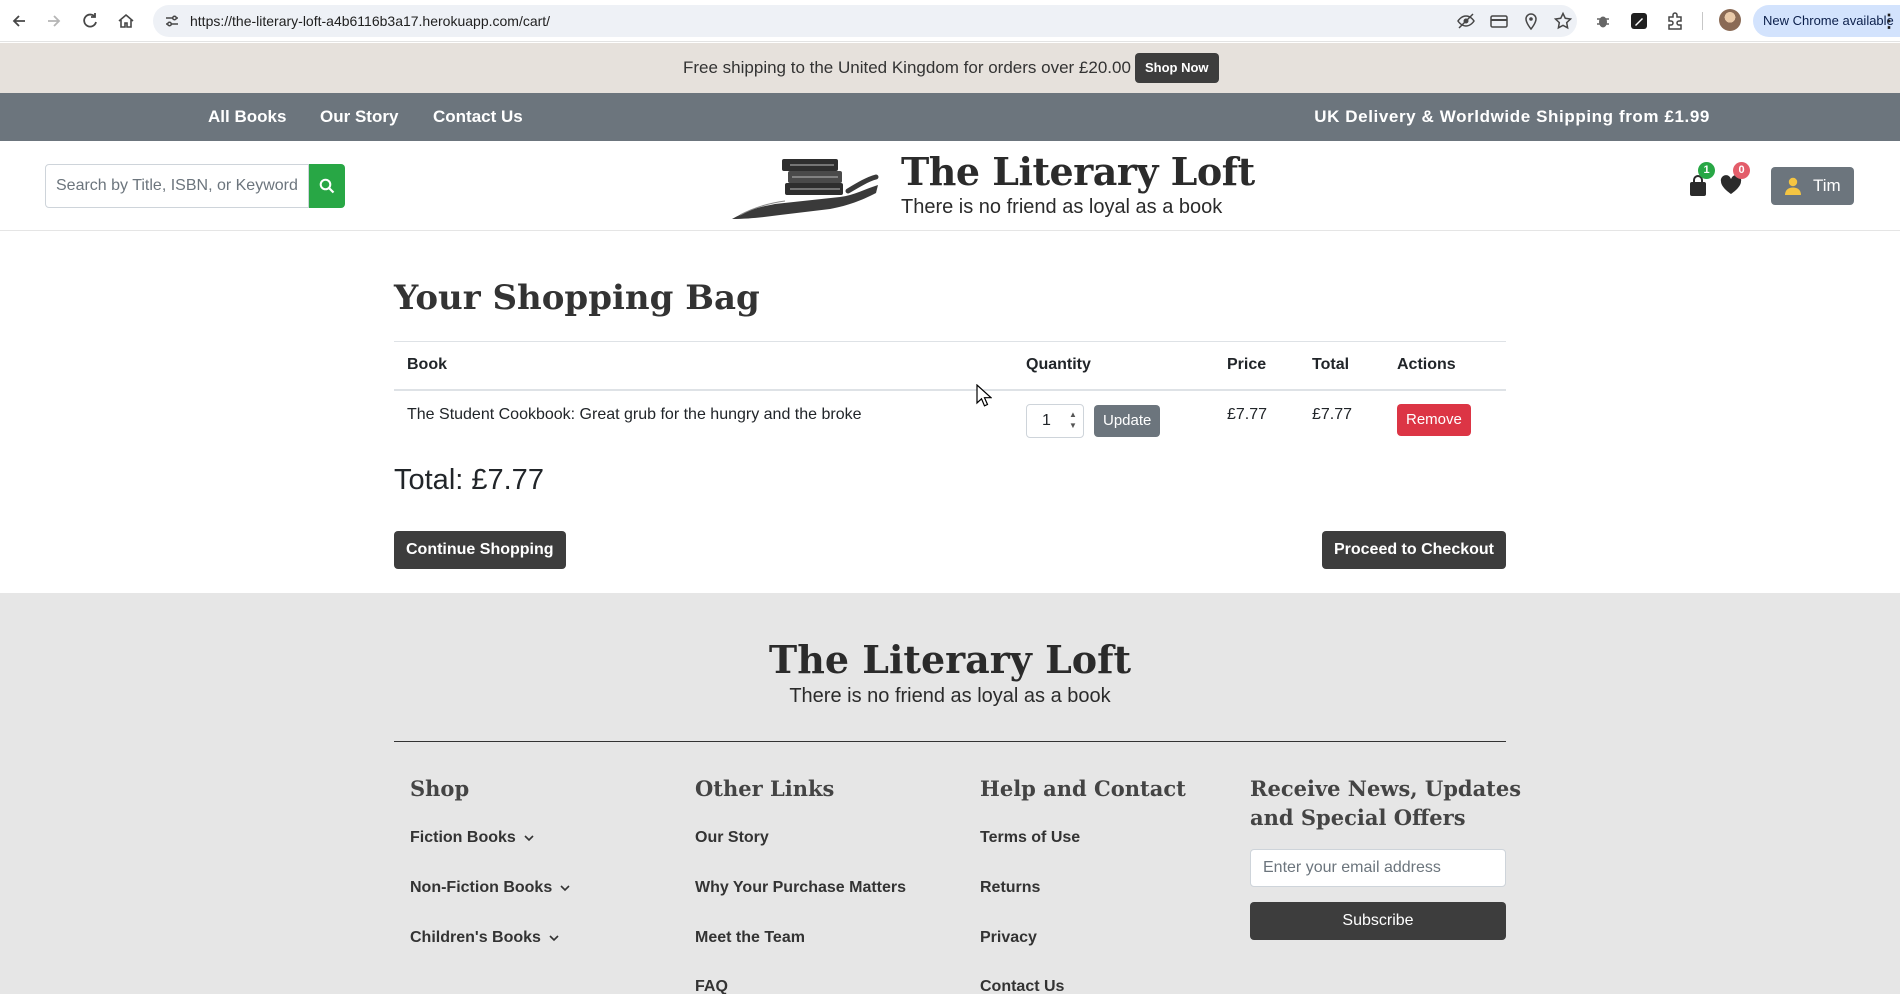 The width and height of the screenshot is (1900, 994). What do you see at coordinates (359, 117) in the screenshot?
I see `nav-our-story: Our Story` at bounding box center [359, 117].